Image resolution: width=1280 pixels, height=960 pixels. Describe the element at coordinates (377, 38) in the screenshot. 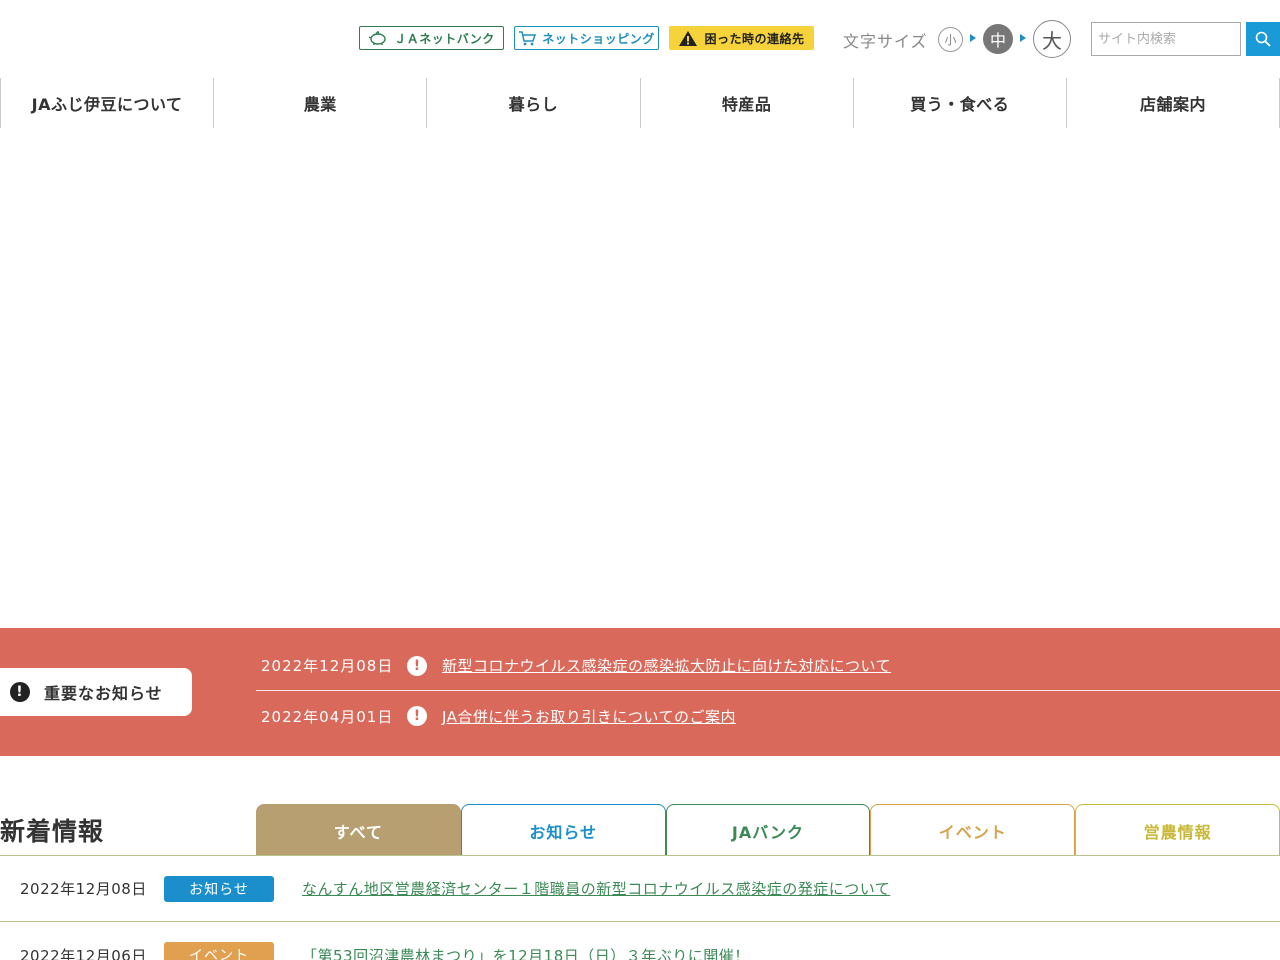

I see `piggy-bank-icon` at that location.